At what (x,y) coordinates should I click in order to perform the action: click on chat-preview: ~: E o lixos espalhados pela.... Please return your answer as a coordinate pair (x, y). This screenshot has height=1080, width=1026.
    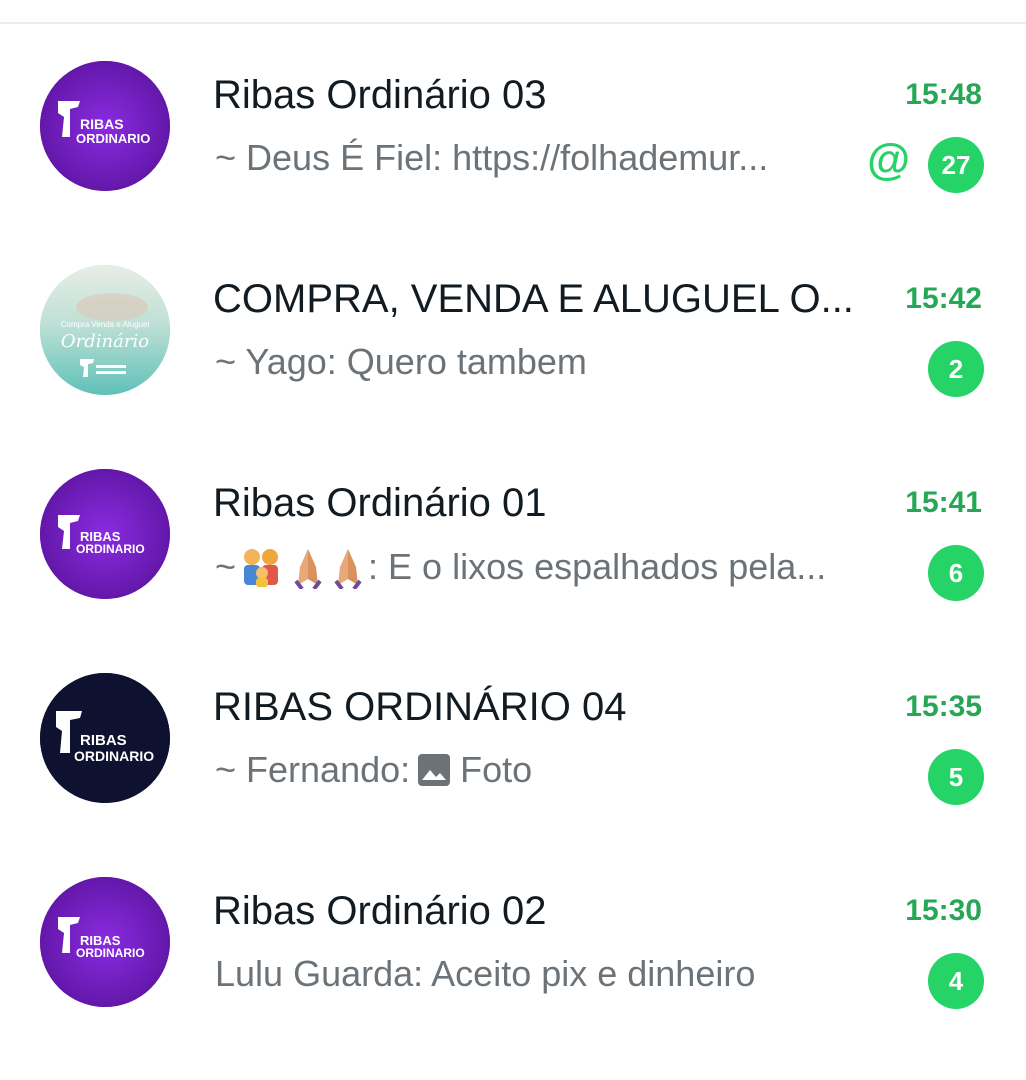
    Looking at the image, I should click on (535, 567).